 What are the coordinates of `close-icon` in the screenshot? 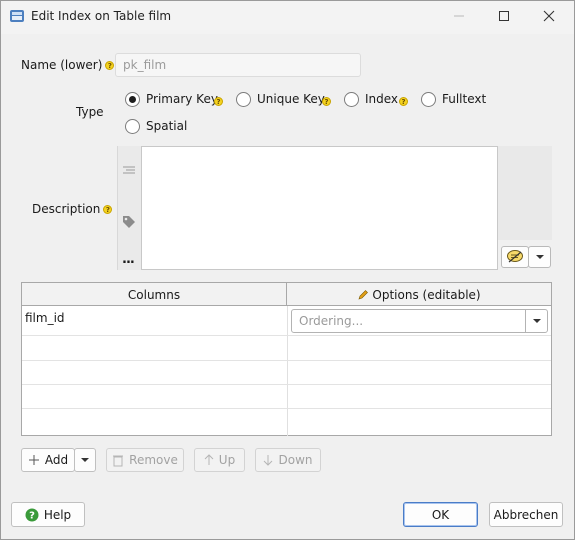 It's located at (549, 16).